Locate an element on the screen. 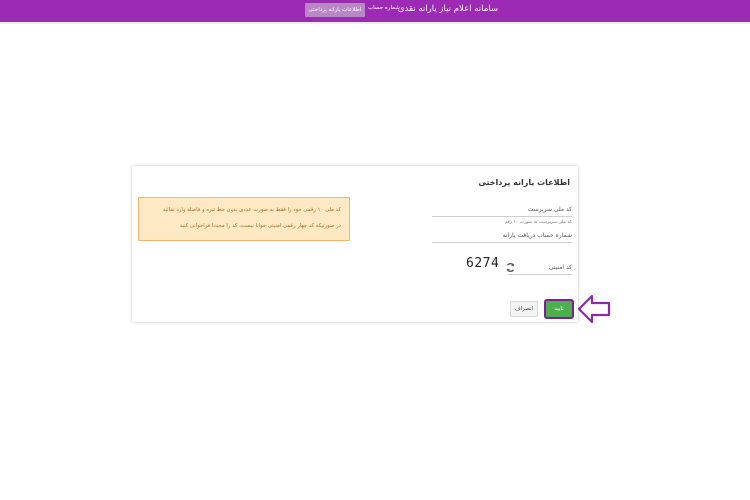 The width and height of the screenshot is (750, 500). captcha-code: 6274 is located at coordinates (483, 263).